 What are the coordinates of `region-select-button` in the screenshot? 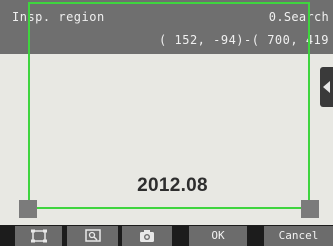 It's located at (38, 236).